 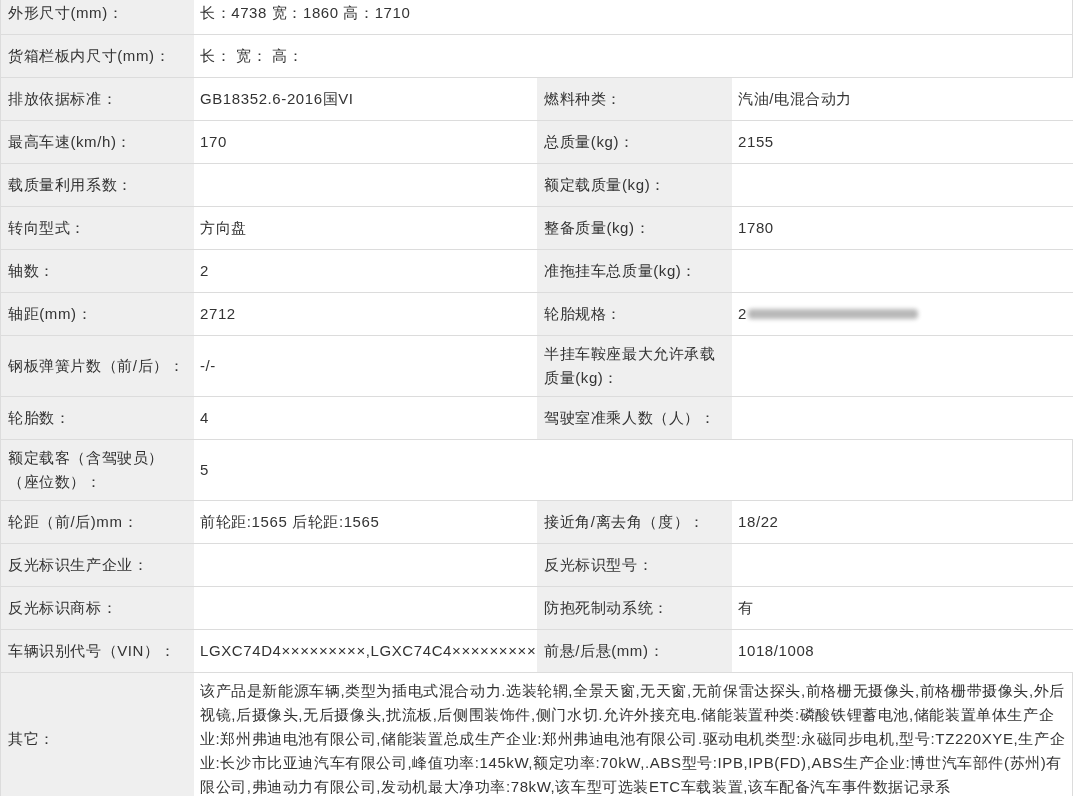 I want to click on field-label: 载质量利用系数：, so click(x=70, y=185).